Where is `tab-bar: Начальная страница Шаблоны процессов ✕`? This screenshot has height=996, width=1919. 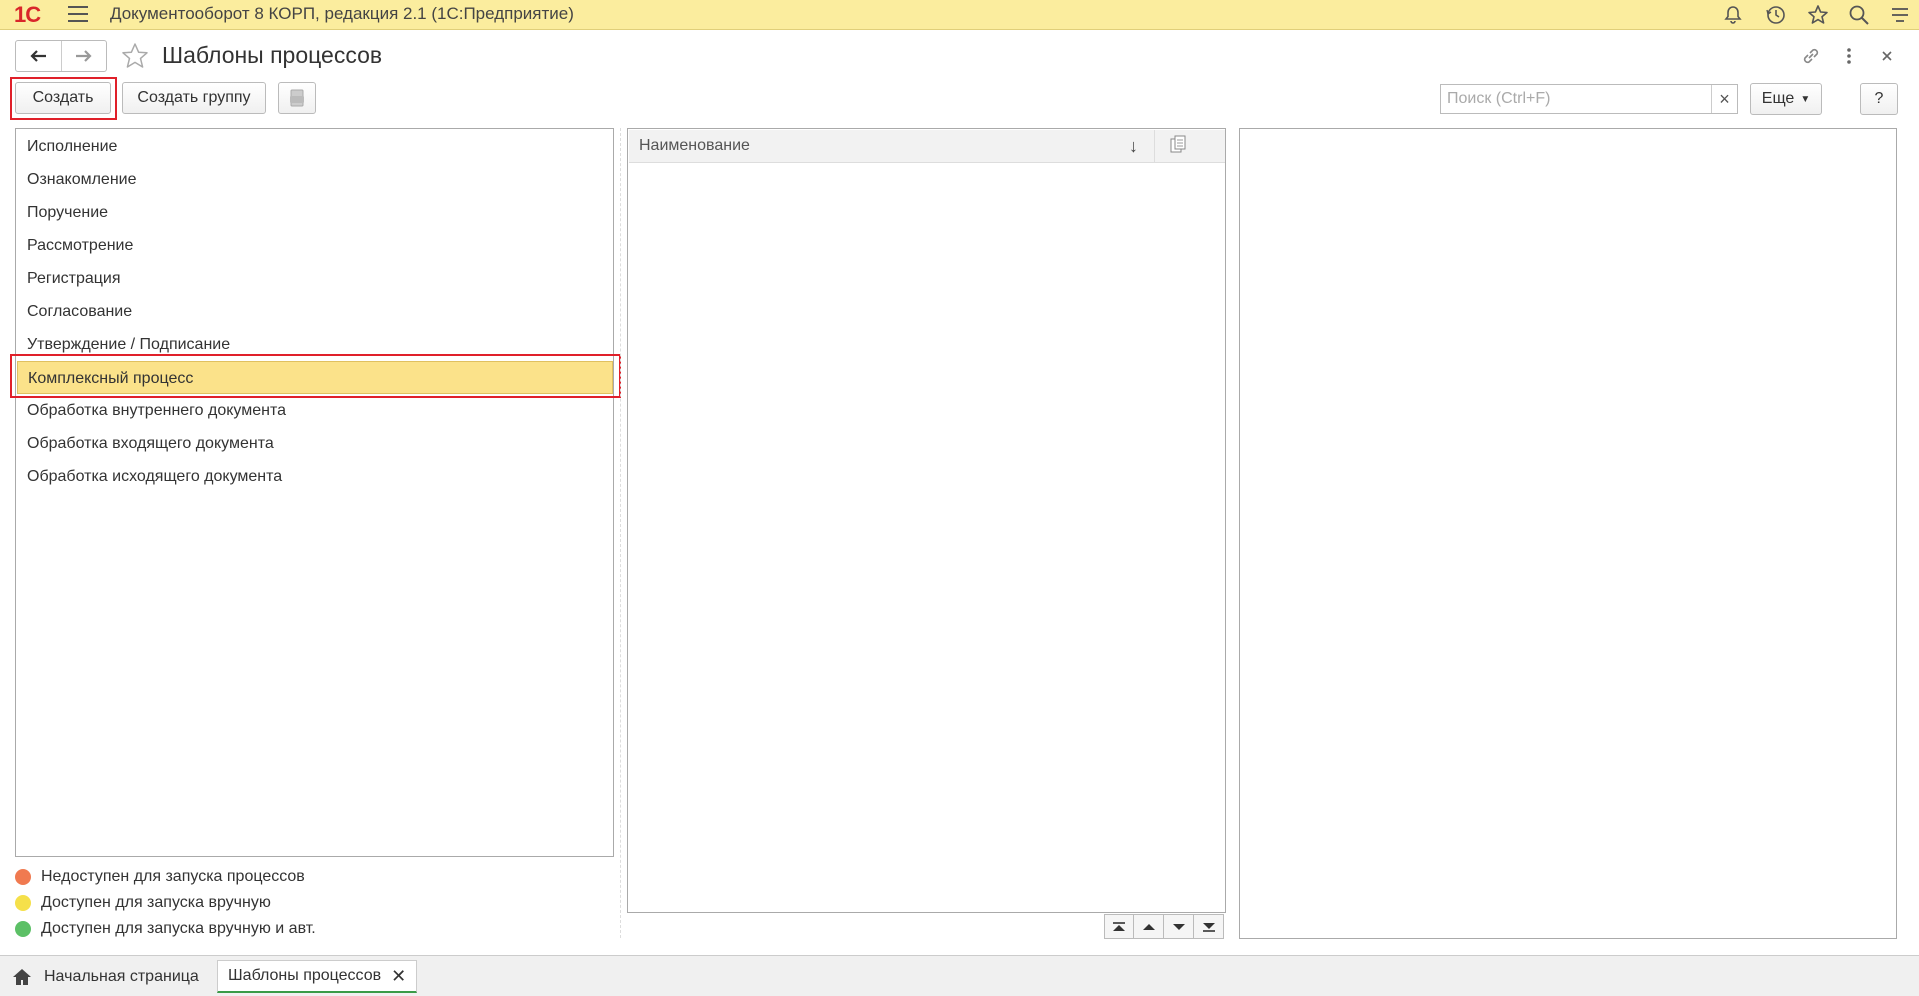 tab-bar: Начальная страница Шаблоны процессов ✕ is located at coordinates (959, 975).